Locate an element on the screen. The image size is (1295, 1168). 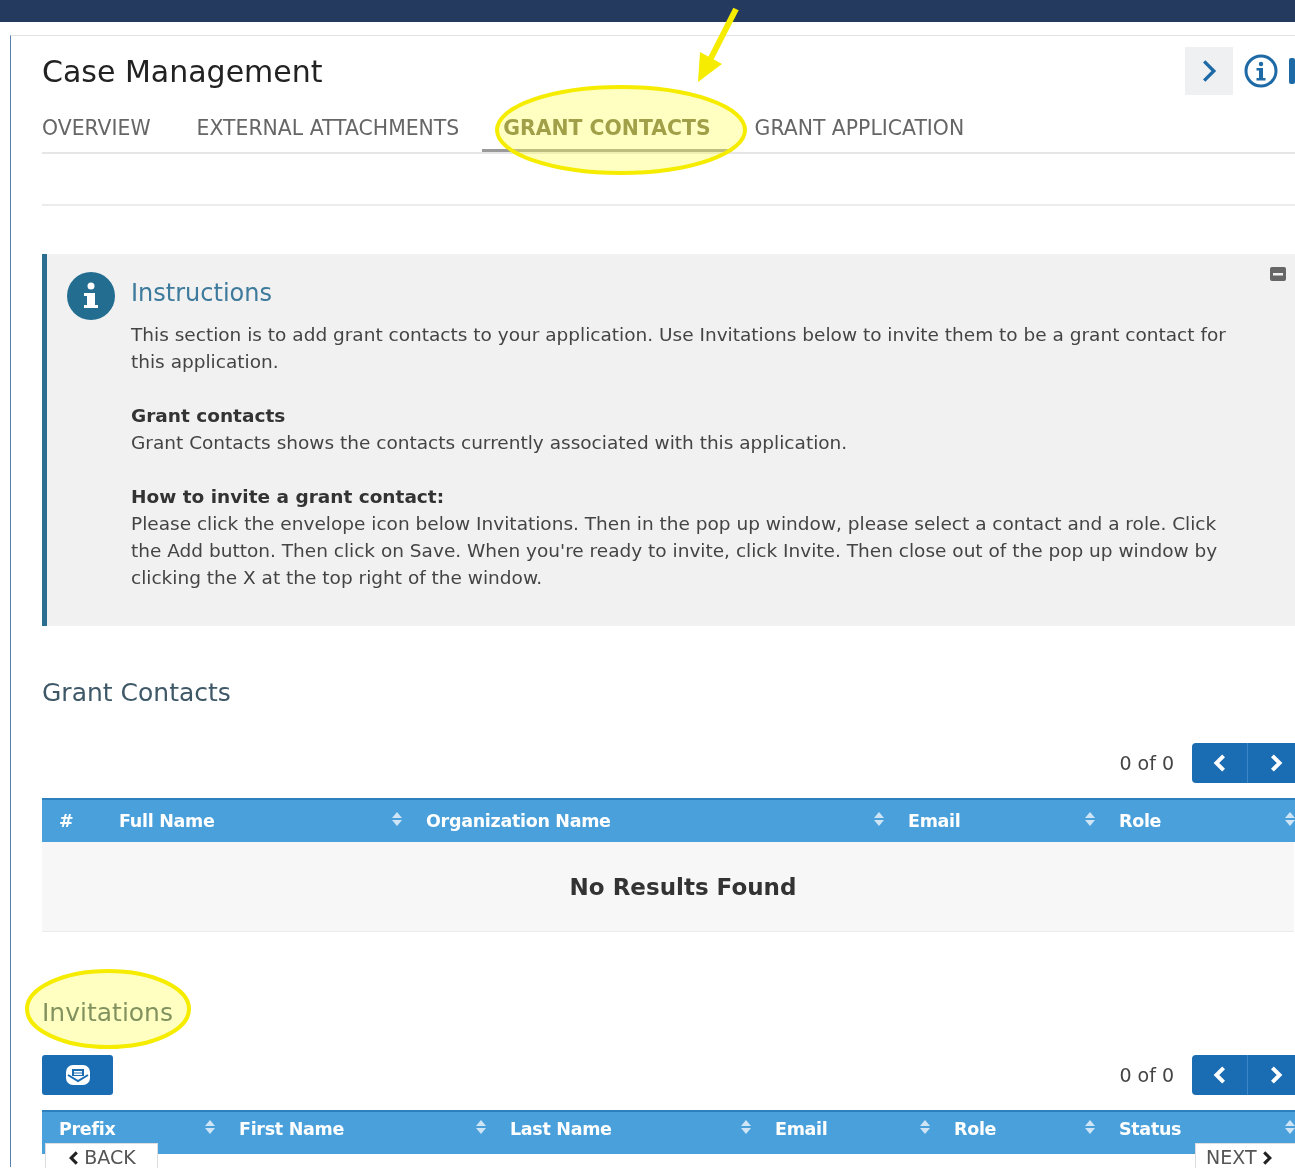
instructions-text: This section is to add grant contacts to your application. Use Invitations below to invite them to be a grant contact for this application. is located at coordinates (679, 348).